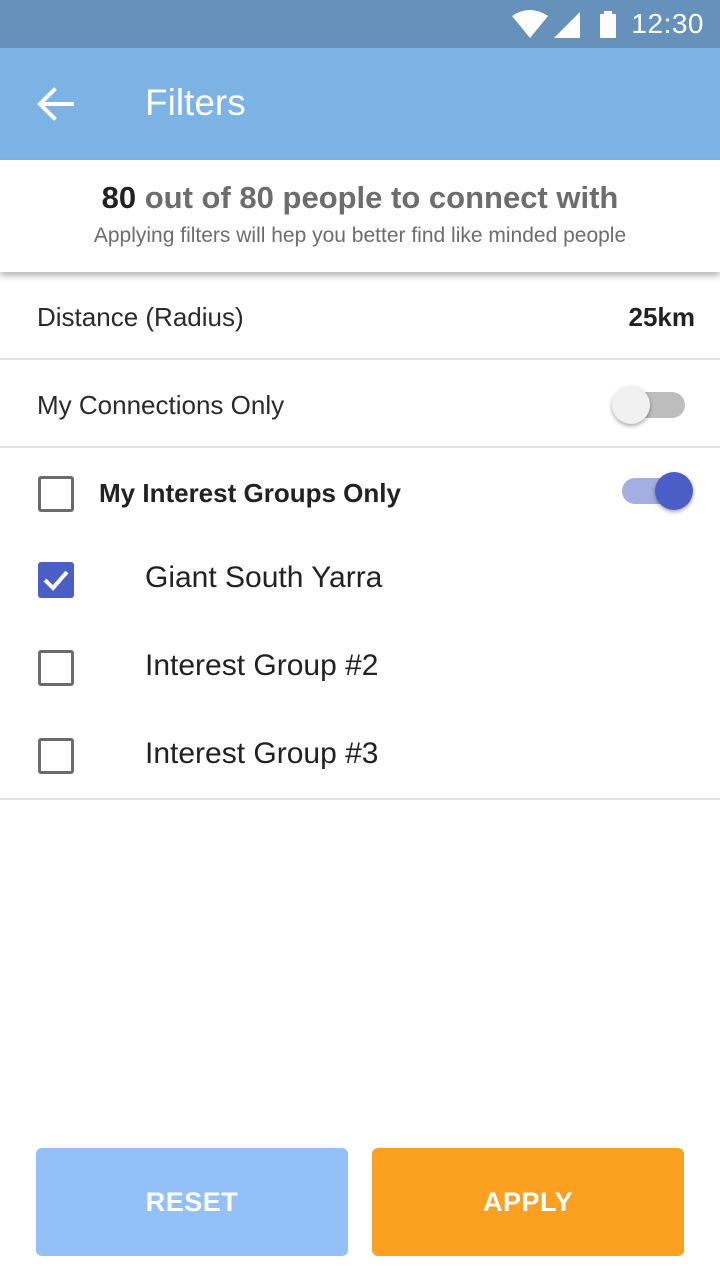  Describe the element at coordinates (530, 24) in the screenshot. I see `wifi-icon` at that location.